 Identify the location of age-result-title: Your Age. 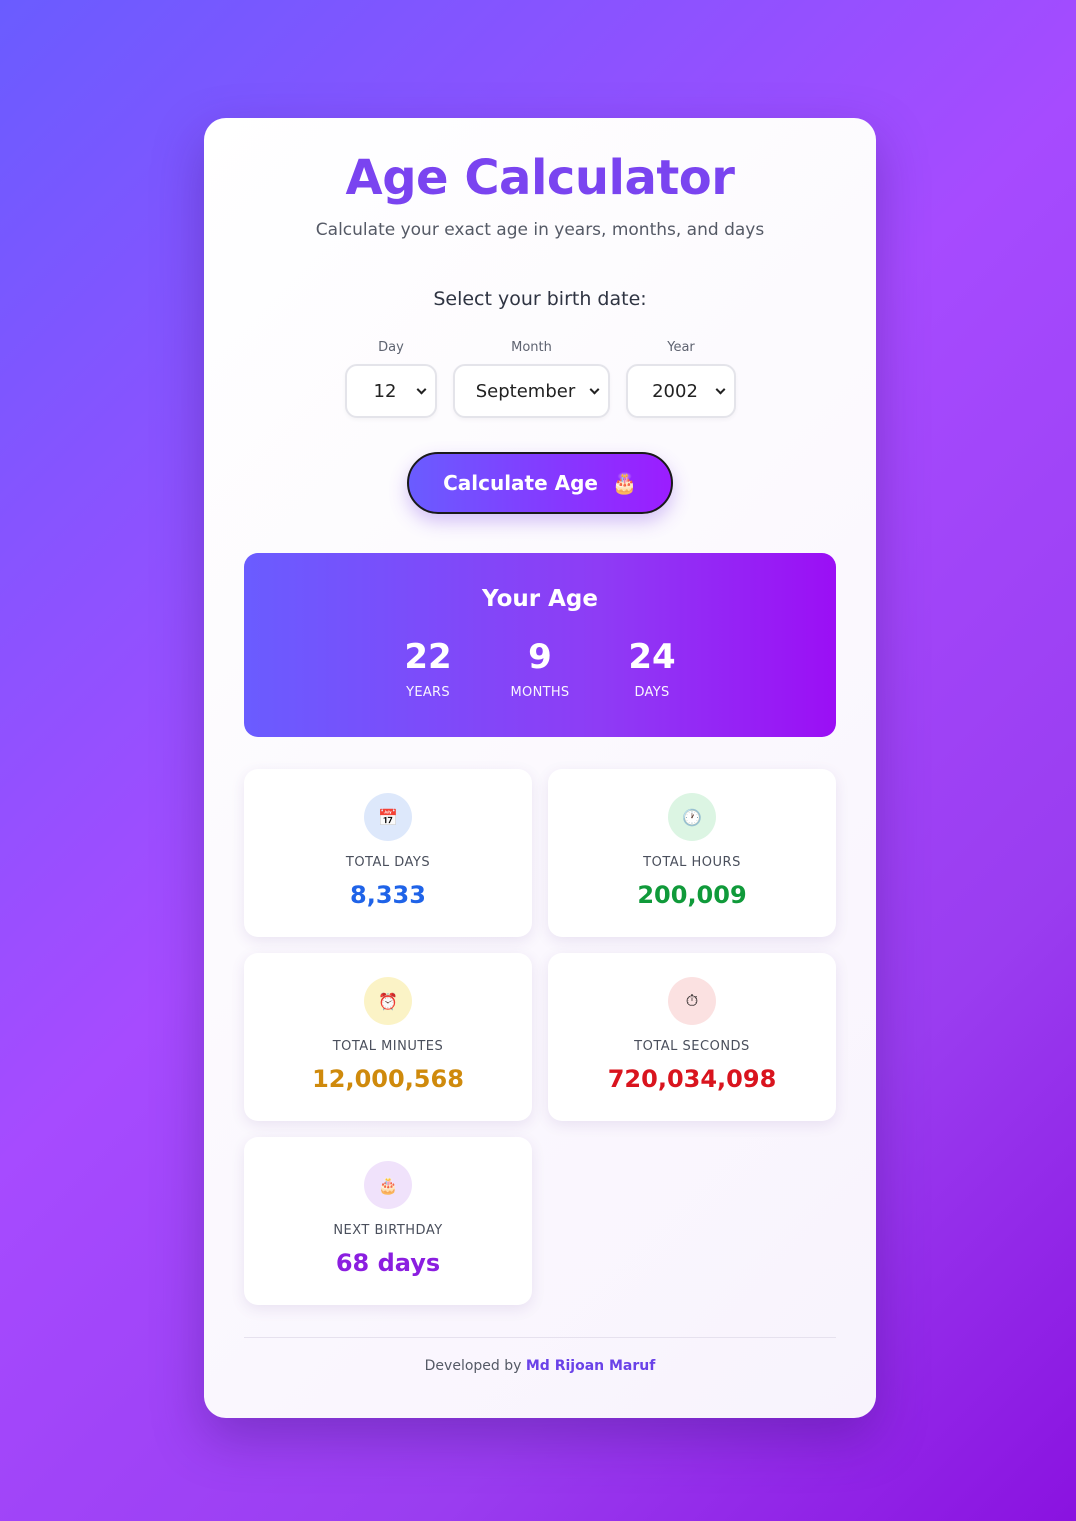
(540, 599).